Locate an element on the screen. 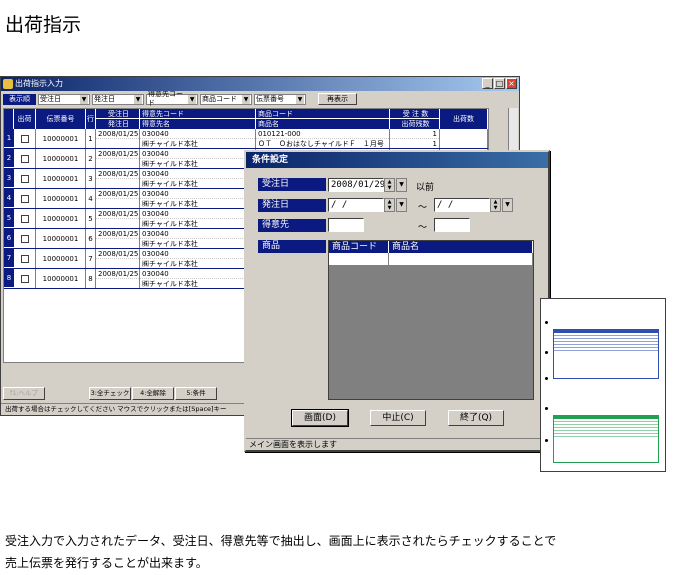 This screenshot has height=575, width=699. page-title: 出荷指示 is located at coordinates (43, 25).